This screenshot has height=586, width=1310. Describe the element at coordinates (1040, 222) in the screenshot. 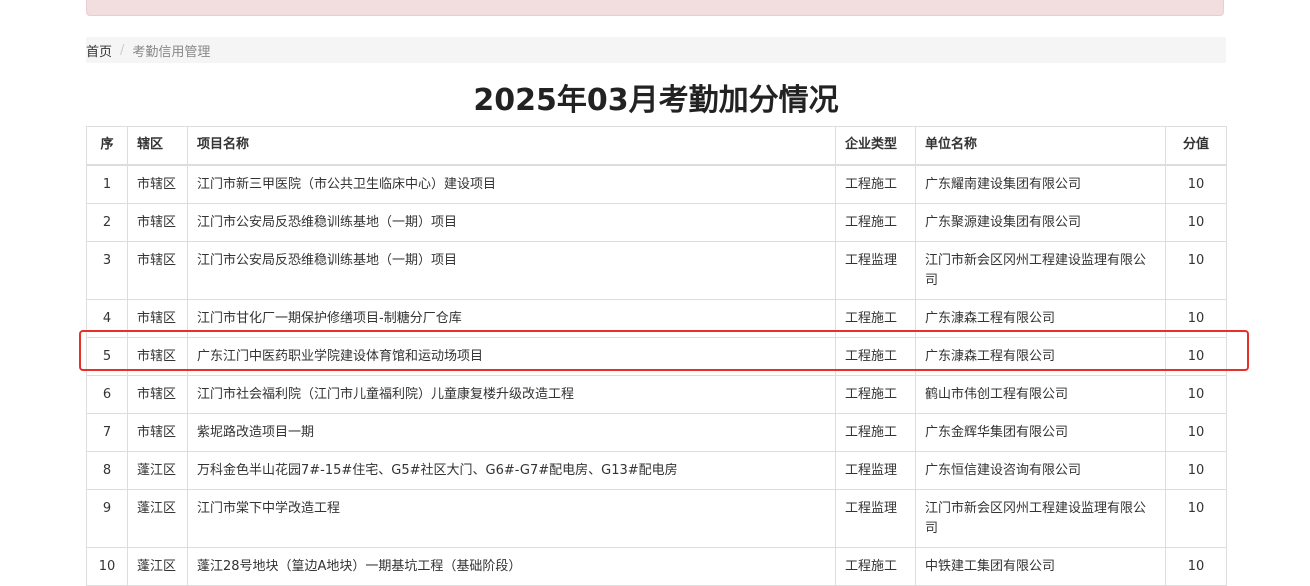

I see `cell-company: 广东聚源建设集团有限公司` at that location.